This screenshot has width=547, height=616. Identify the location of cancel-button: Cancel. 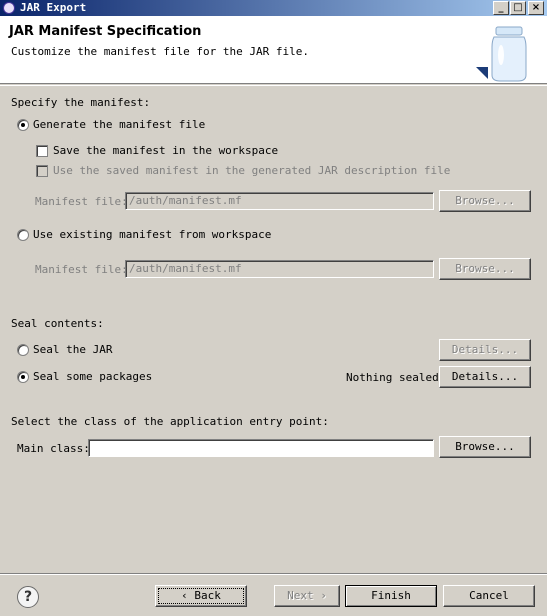
(489, 596).